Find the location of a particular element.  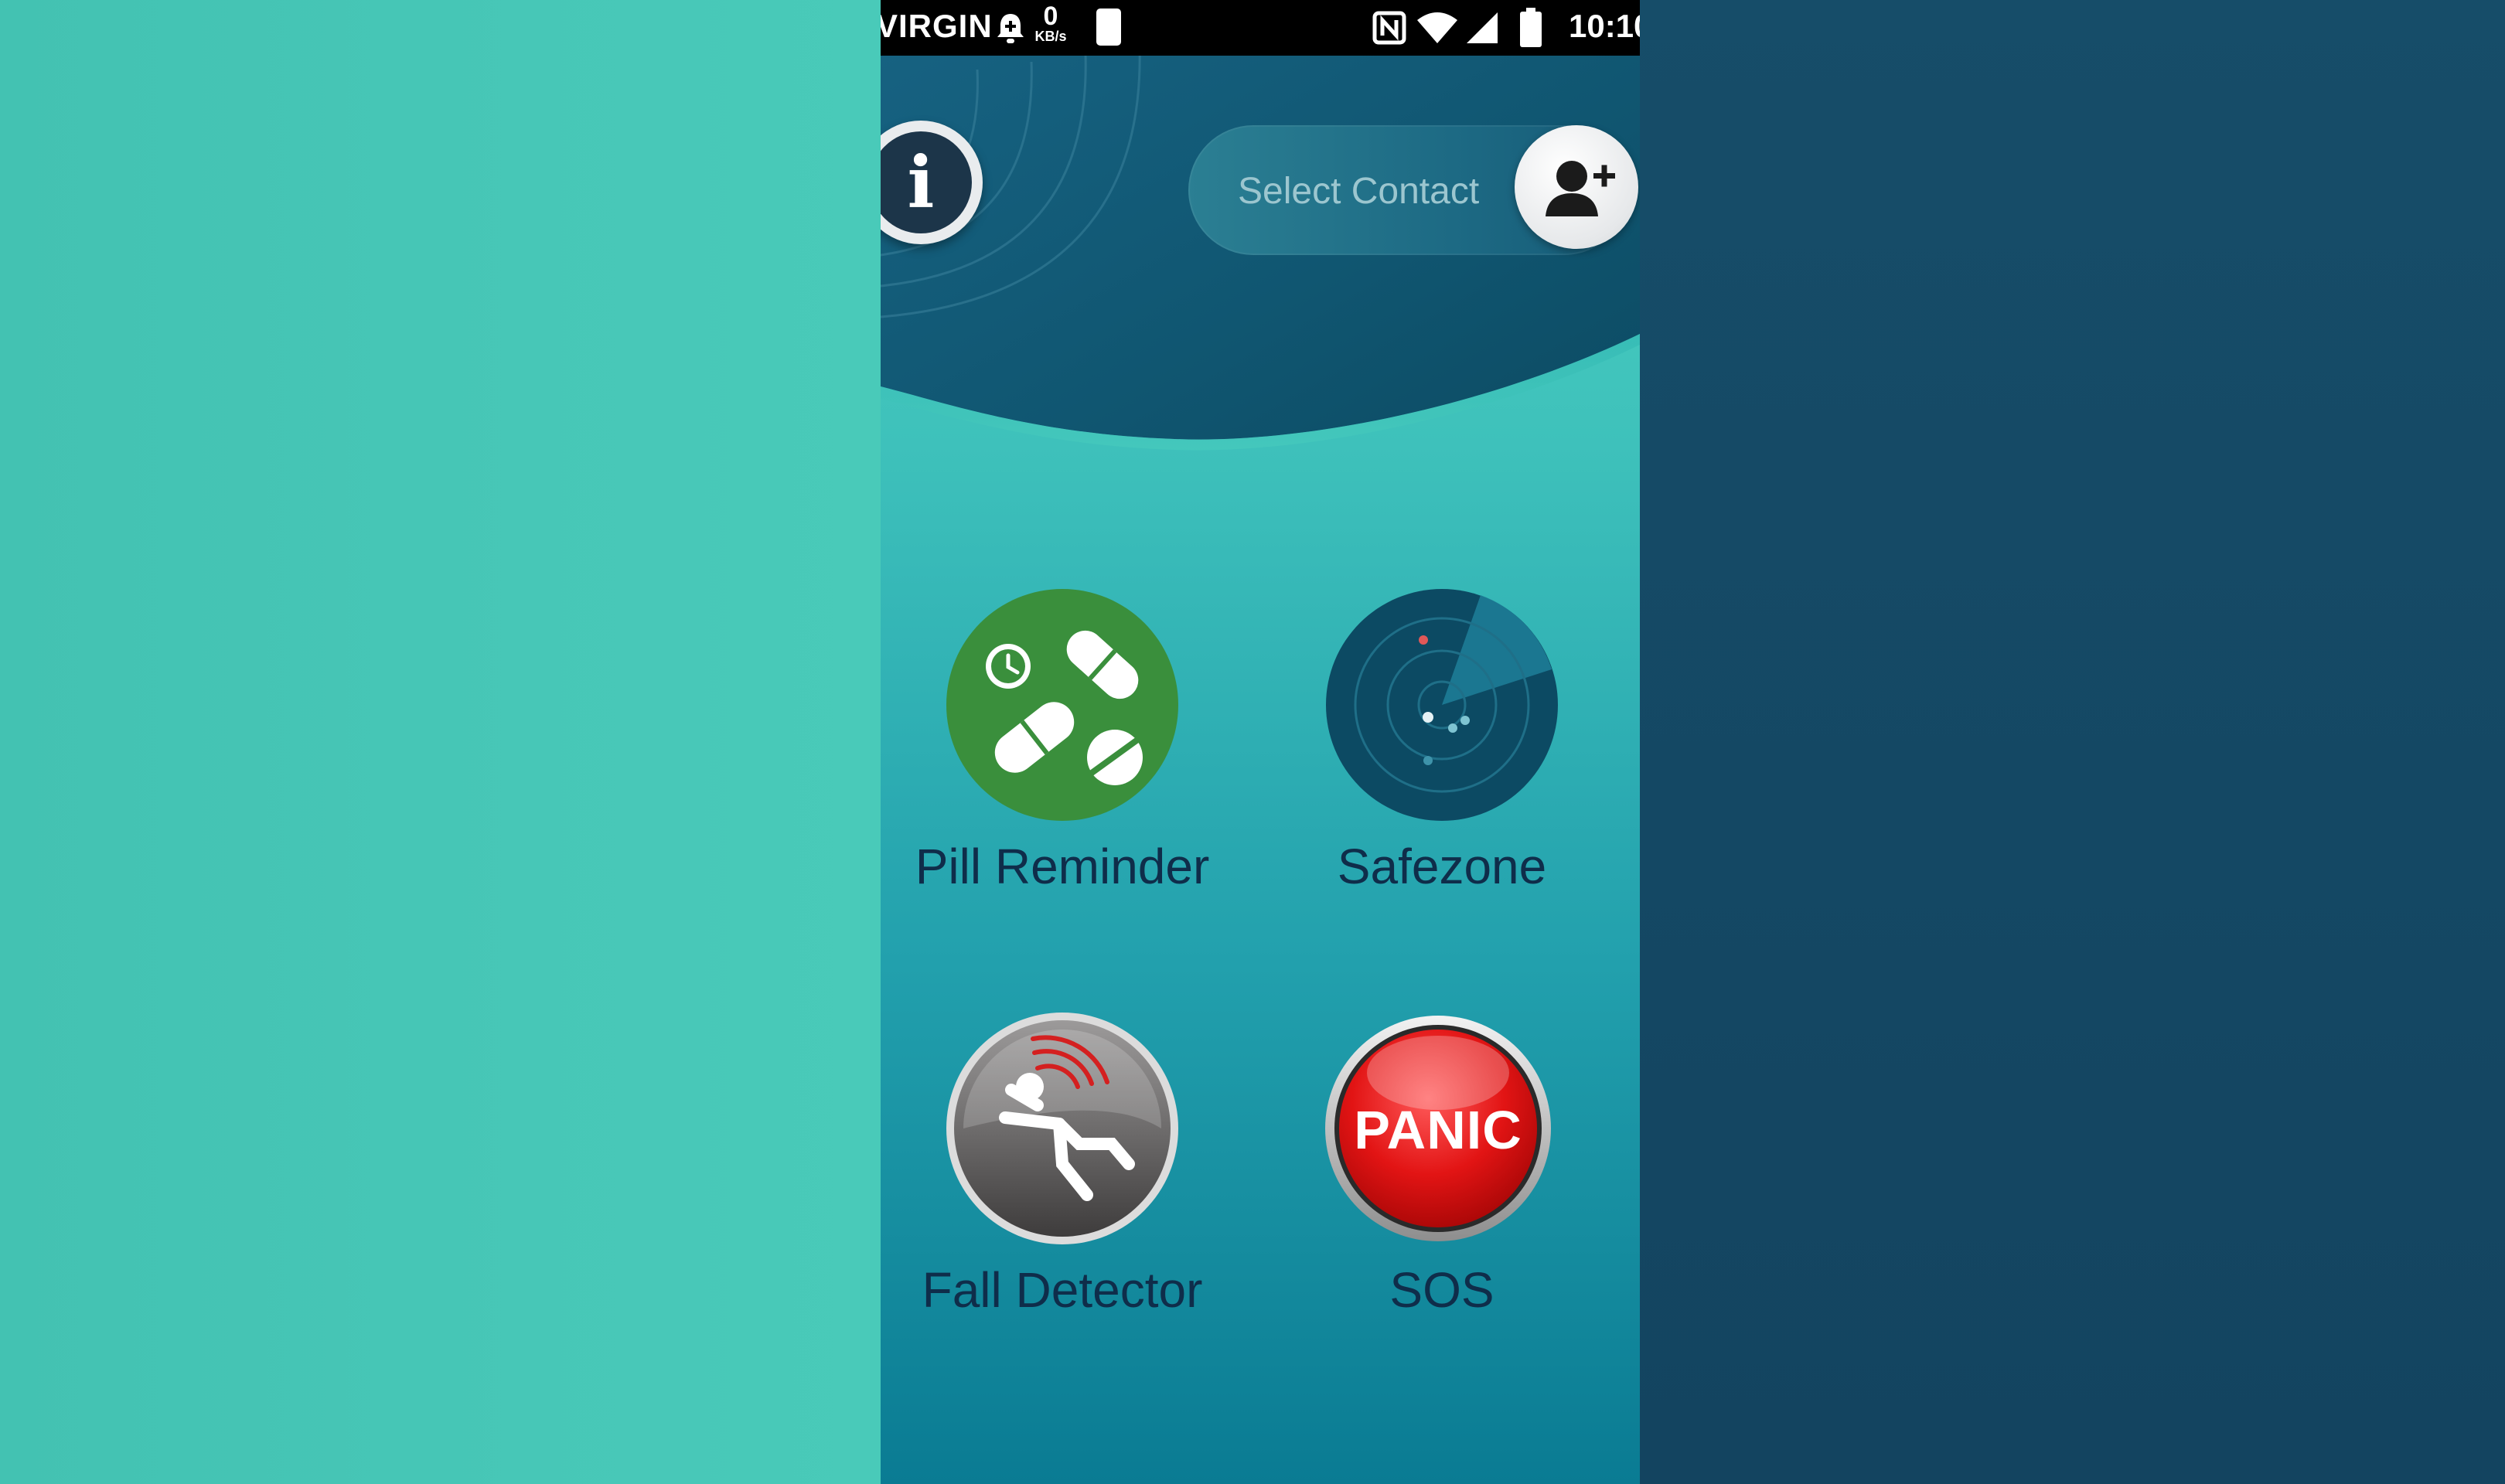

pill-reminder-label: Pill Reminder is located at coordinates (1062, 866).